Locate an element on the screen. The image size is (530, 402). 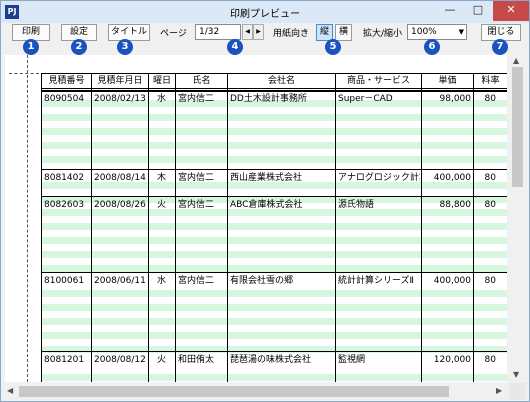
minimize-icon: — is located at coordinates (450, 9).